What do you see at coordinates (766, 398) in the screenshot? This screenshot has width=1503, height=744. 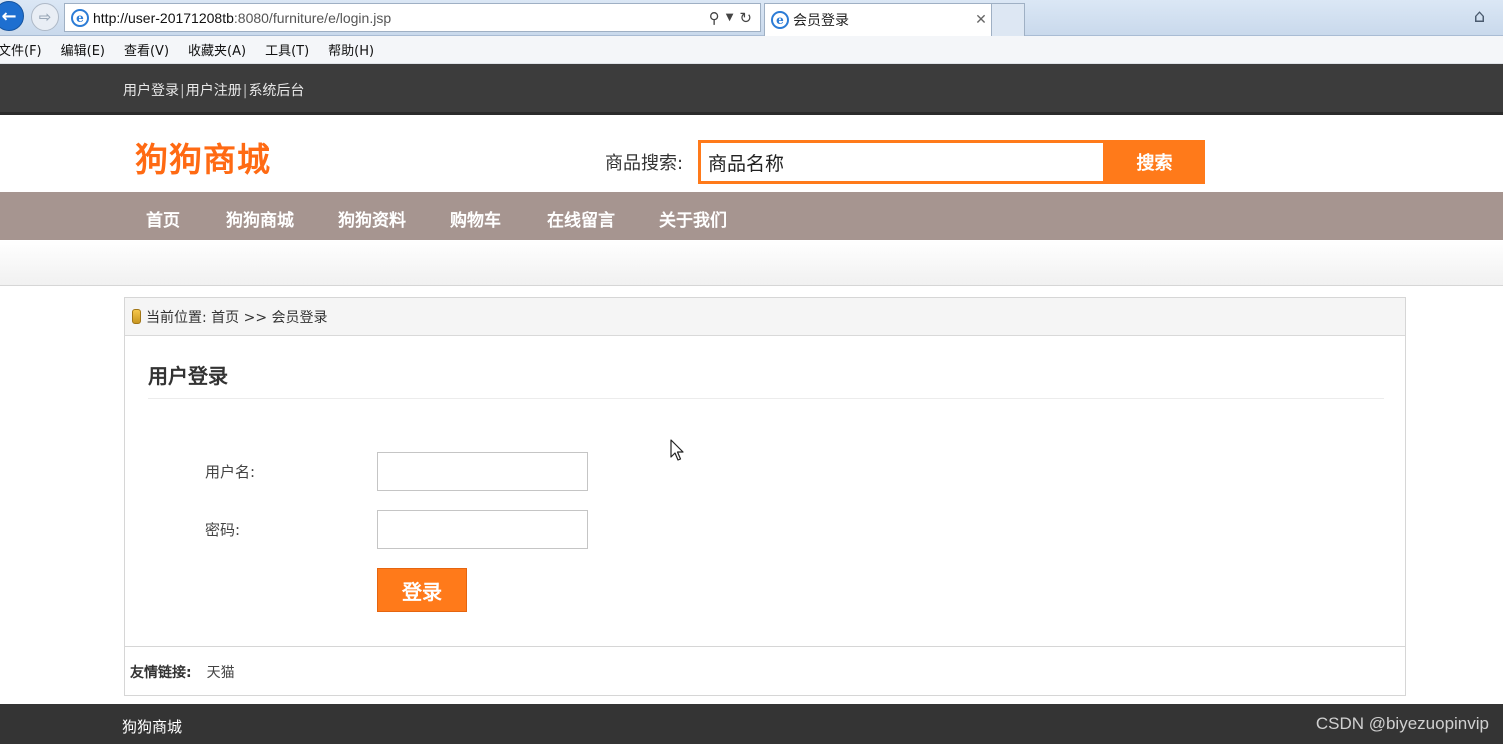 I see `title-divider` at bounding box center [766, 398].